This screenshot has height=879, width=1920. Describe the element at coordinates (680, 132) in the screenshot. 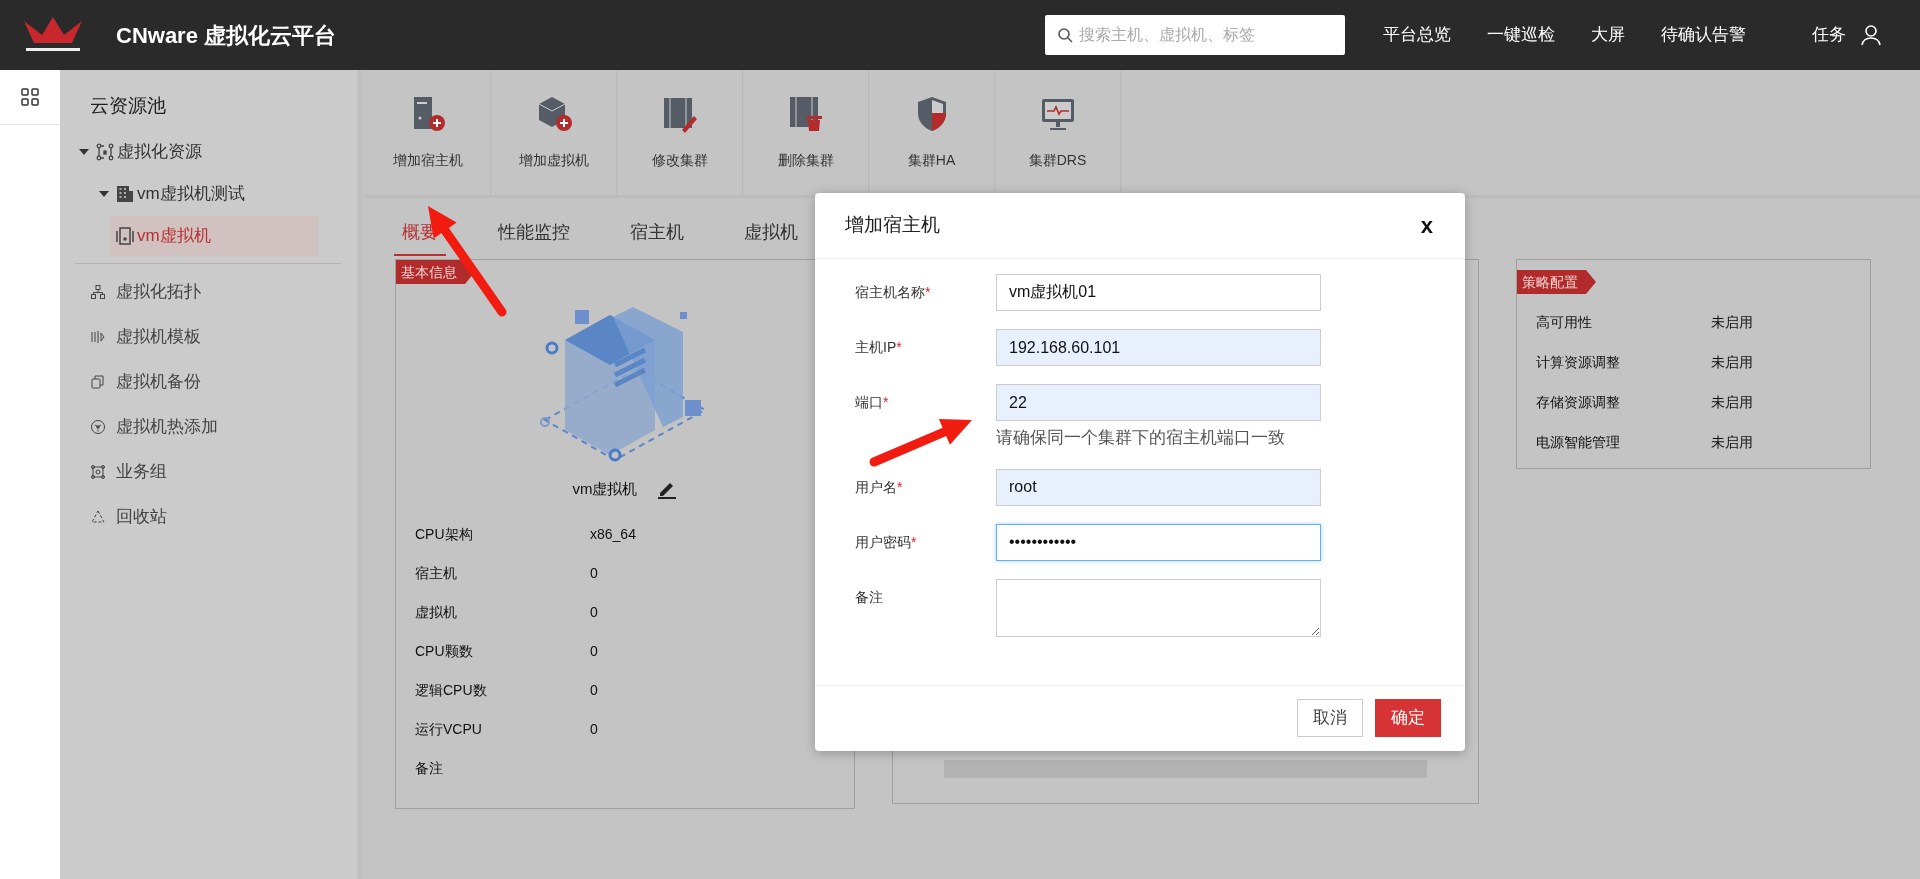

I see `toolbar-button: 修改集群` at that location.